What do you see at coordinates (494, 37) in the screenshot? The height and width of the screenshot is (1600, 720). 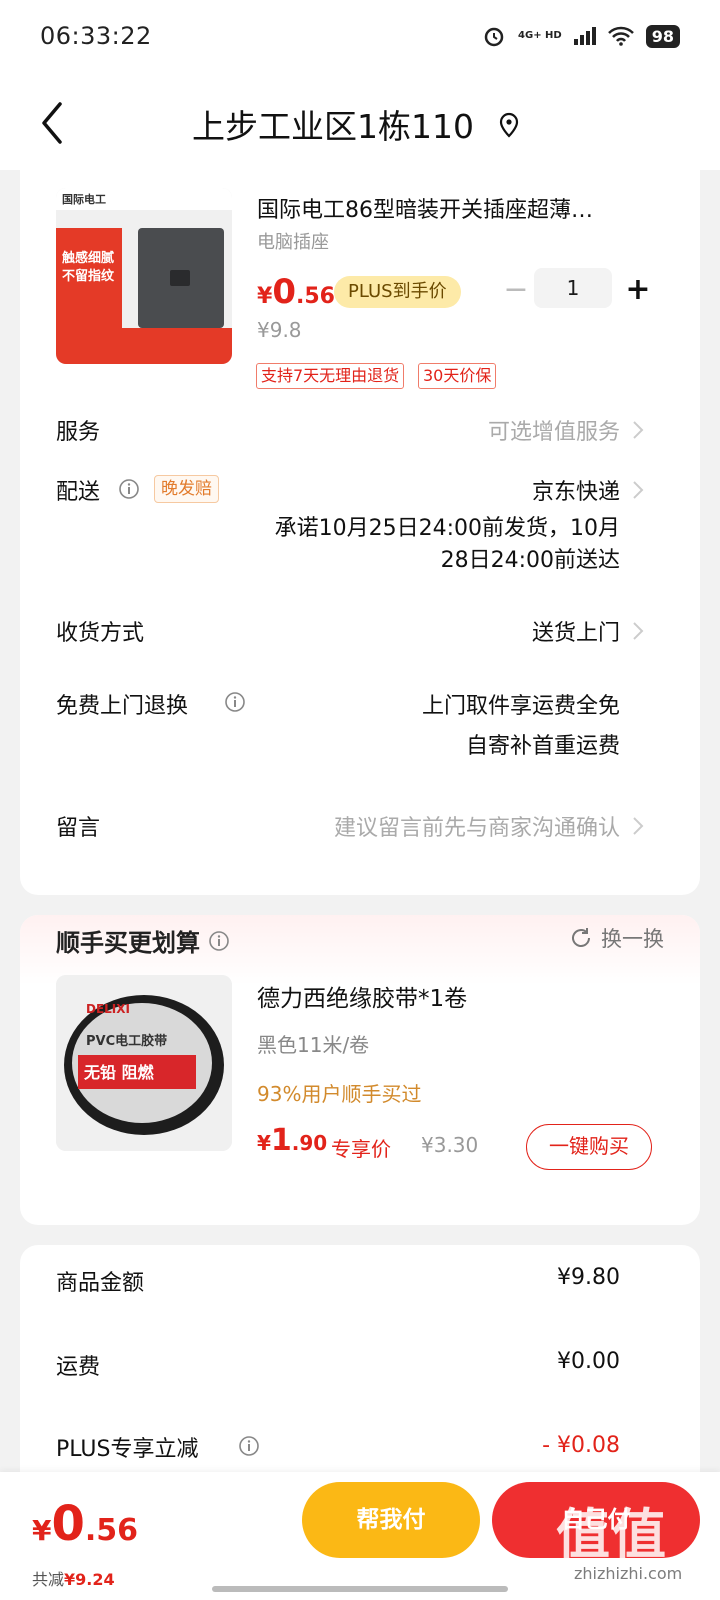 I see `alarm-icon` at bounding box center [494, 37].